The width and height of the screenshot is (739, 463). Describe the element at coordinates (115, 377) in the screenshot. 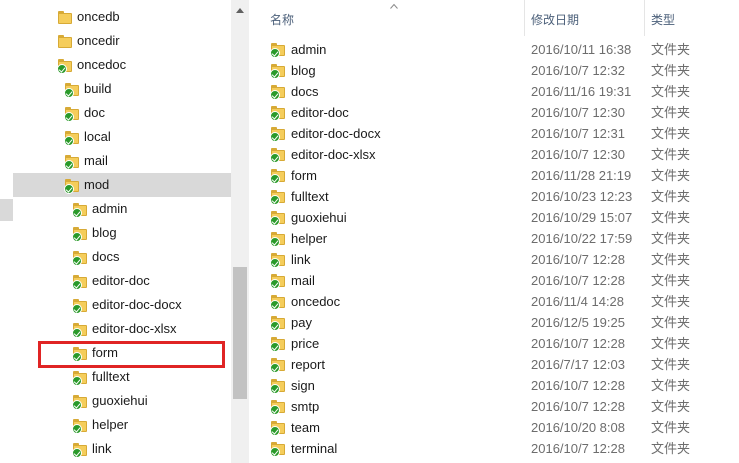

I see `tree-item-fulltext: fulltext` at that location.